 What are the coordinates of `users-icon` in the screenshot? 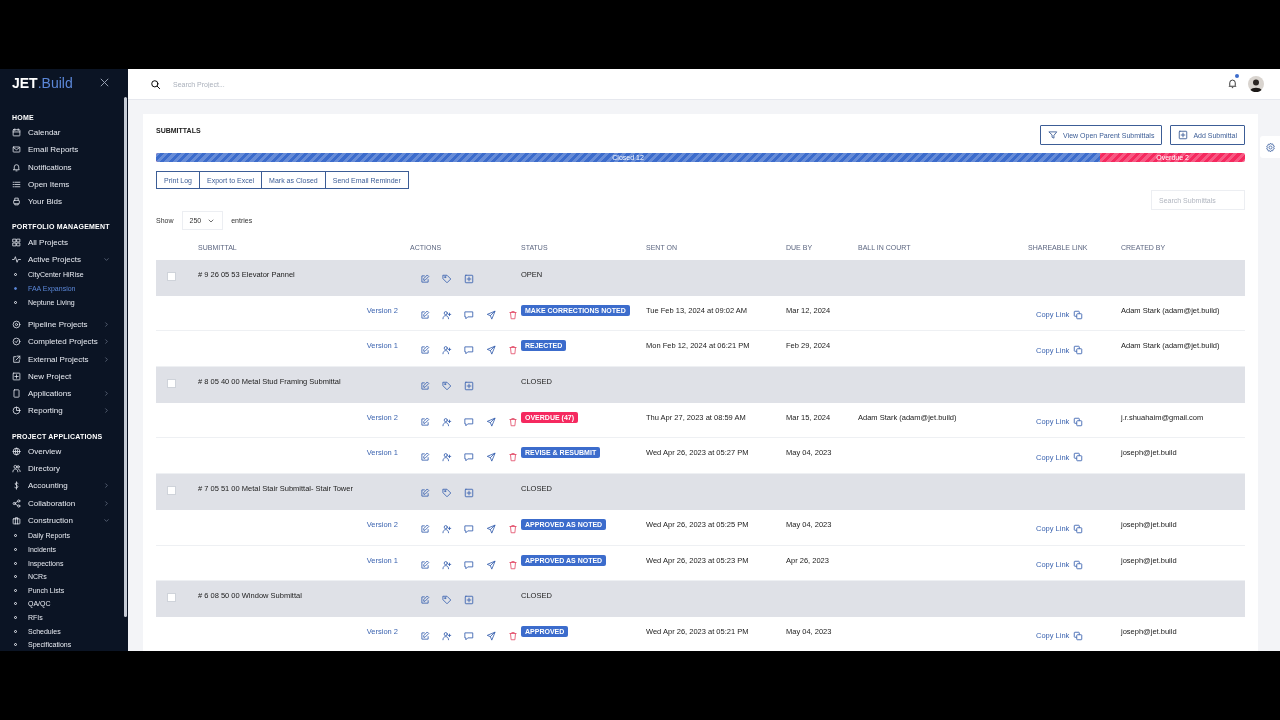 It's located at (16, 469).